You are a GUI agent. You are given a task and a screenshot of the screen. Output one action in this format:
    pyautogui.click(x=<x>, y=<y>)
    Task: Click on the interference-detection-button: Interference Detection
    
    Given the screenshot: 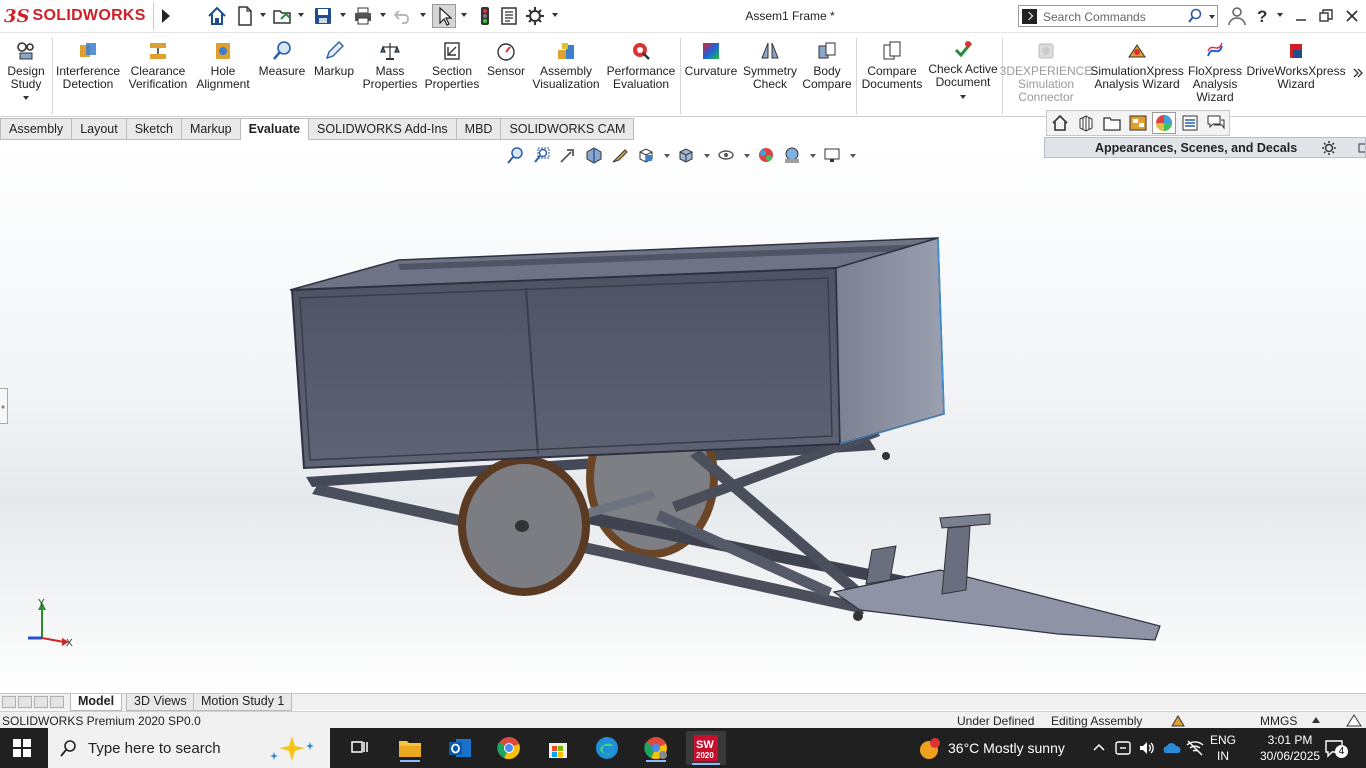 What is the action you would take?
    pyautogui.click(x=88, y=65)
    